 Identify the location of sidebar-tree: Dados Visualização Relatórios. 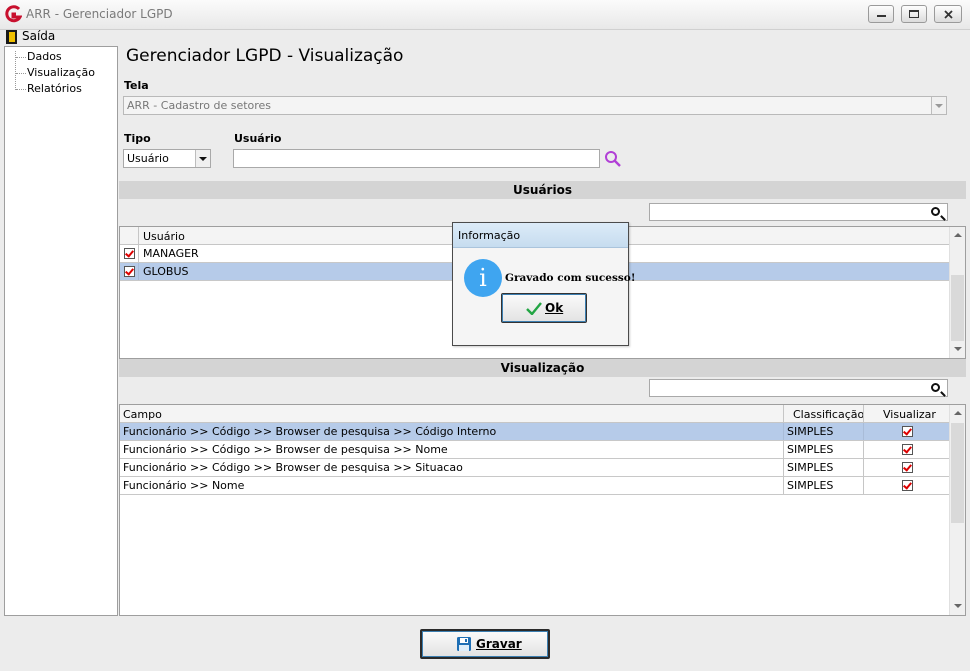
(61, 331).